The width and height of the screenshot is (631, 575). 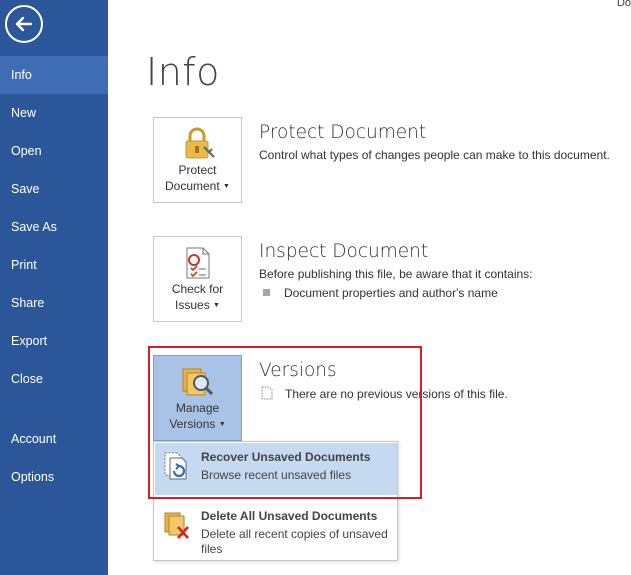 What do you see at coordinates (266, 292) in the screenshot?
I see `bullet-square-icon` at bounding box center [266, 292].